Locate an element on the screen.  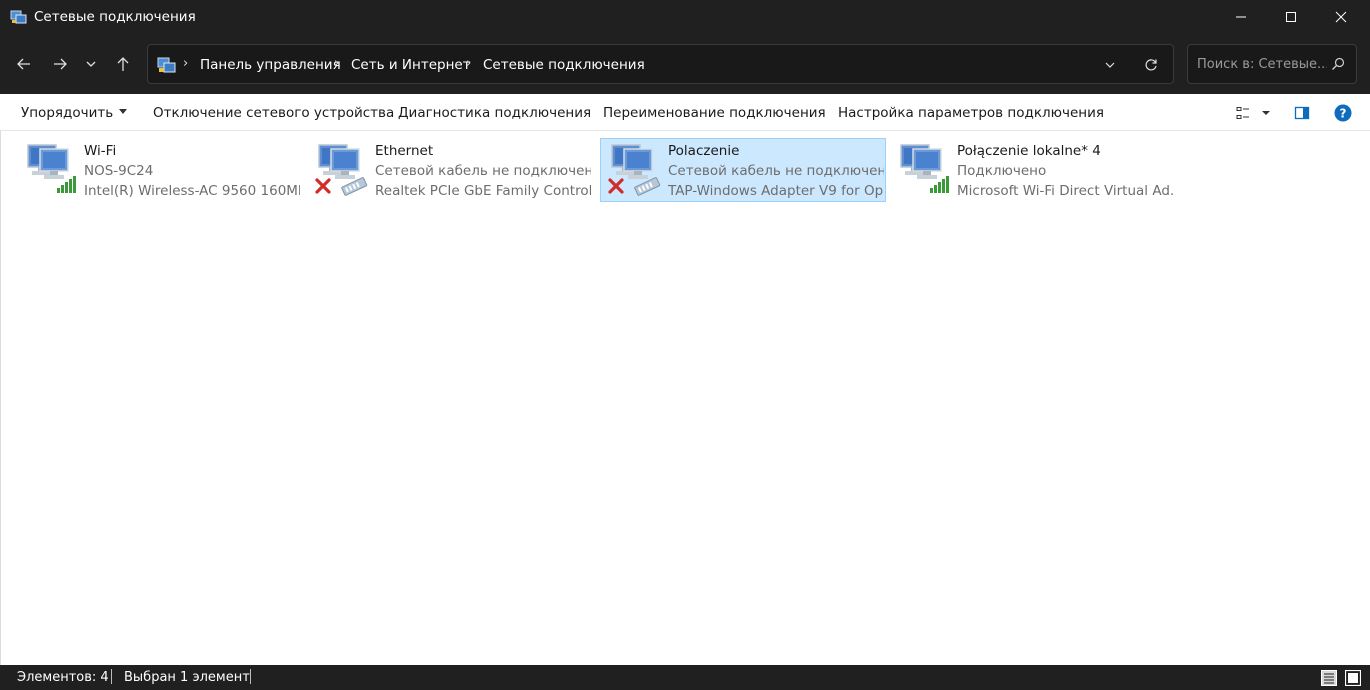
caret-down-icon is located at coordinates (1266, 113).